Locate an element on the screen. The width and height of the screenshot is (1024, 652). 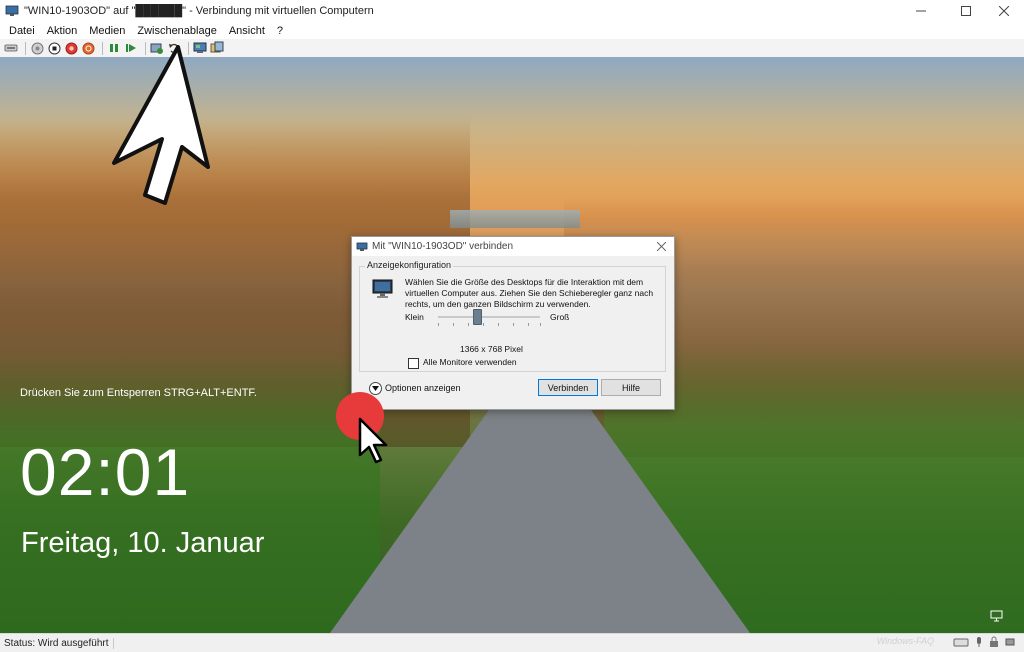
minimize-icon is located at coordinates (921, 11).